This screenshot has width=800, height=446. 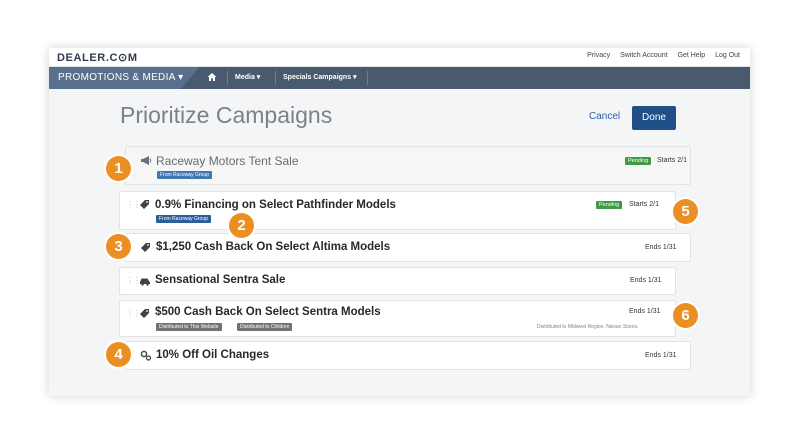 What do you see at coordinates (643, 55) in the screenshot?
I see `switch-account-link: Switch Account` at bounding box center [643, 55].